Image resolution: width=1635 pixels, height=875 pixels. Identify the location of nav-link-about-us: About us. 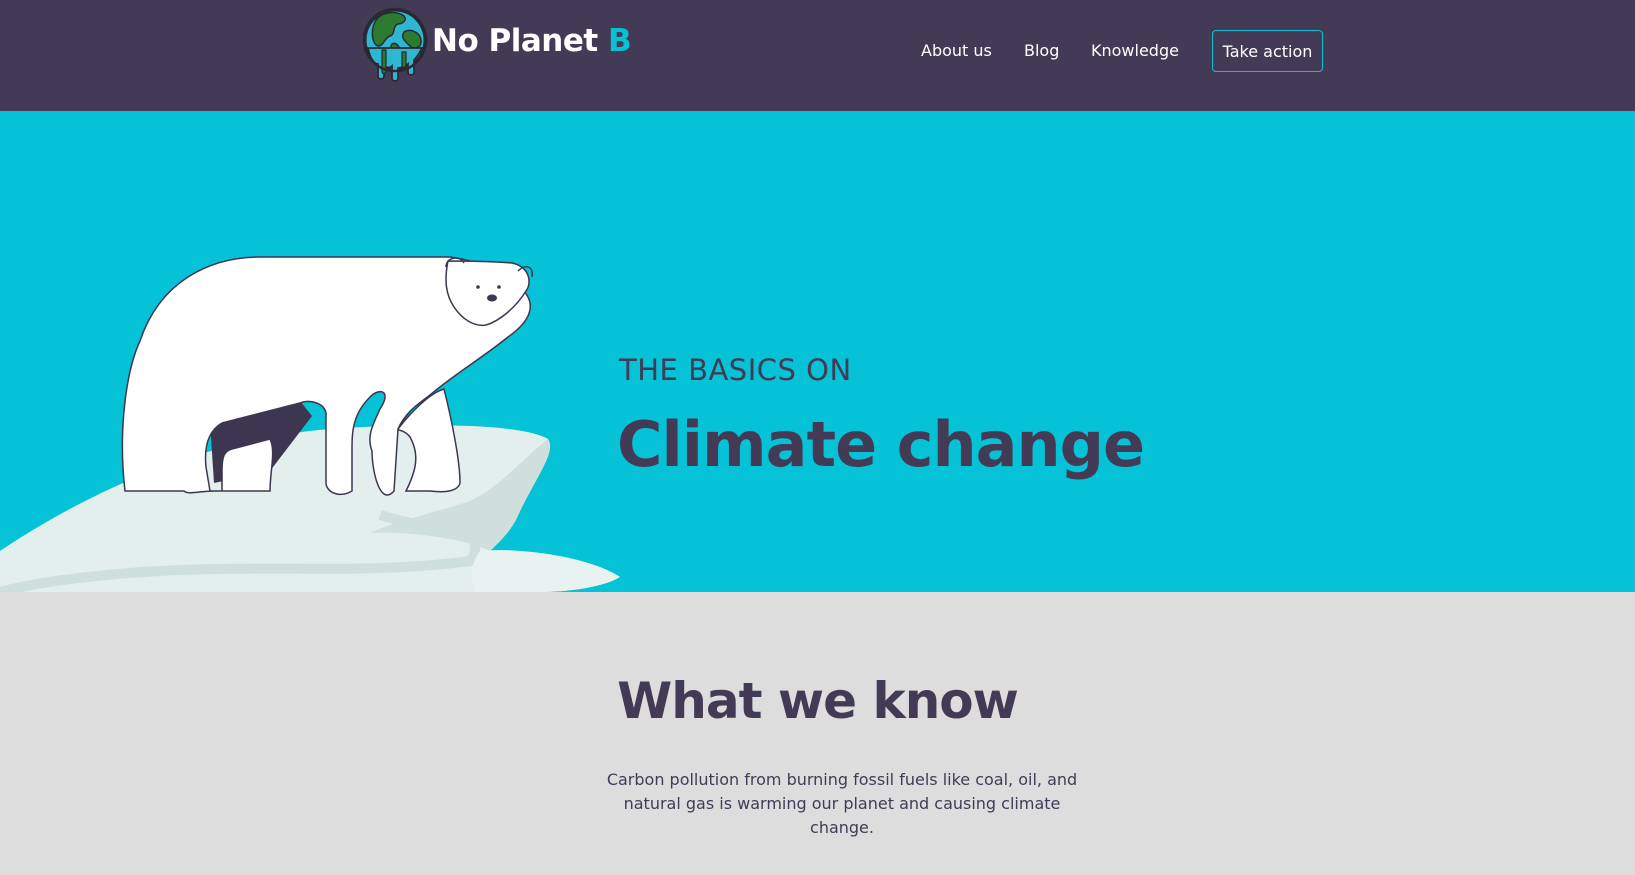
(956, 51).